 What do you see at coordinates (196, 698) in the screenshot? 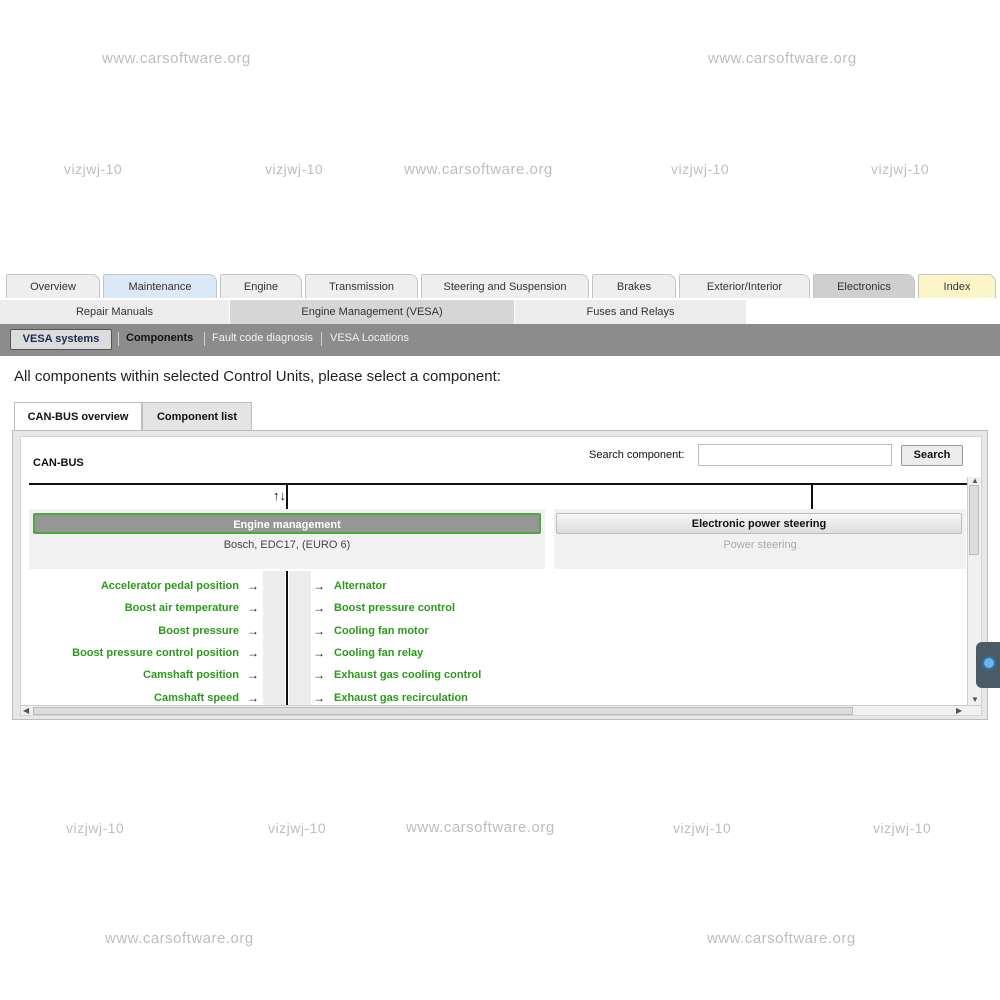
I see `input-component: Camshaft speed` at bounding box center [196, 698].